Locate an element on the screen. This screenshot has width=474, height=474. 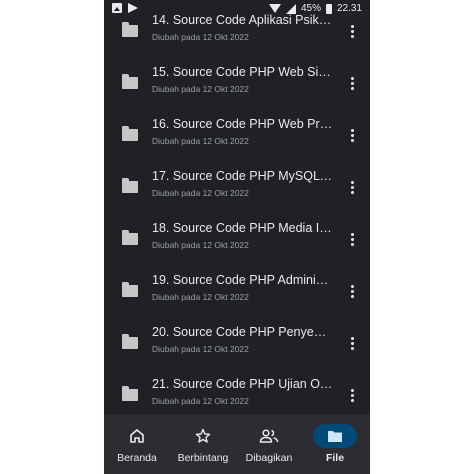
status-bar: 45% 22.31 is located at coordinates (237, 9).